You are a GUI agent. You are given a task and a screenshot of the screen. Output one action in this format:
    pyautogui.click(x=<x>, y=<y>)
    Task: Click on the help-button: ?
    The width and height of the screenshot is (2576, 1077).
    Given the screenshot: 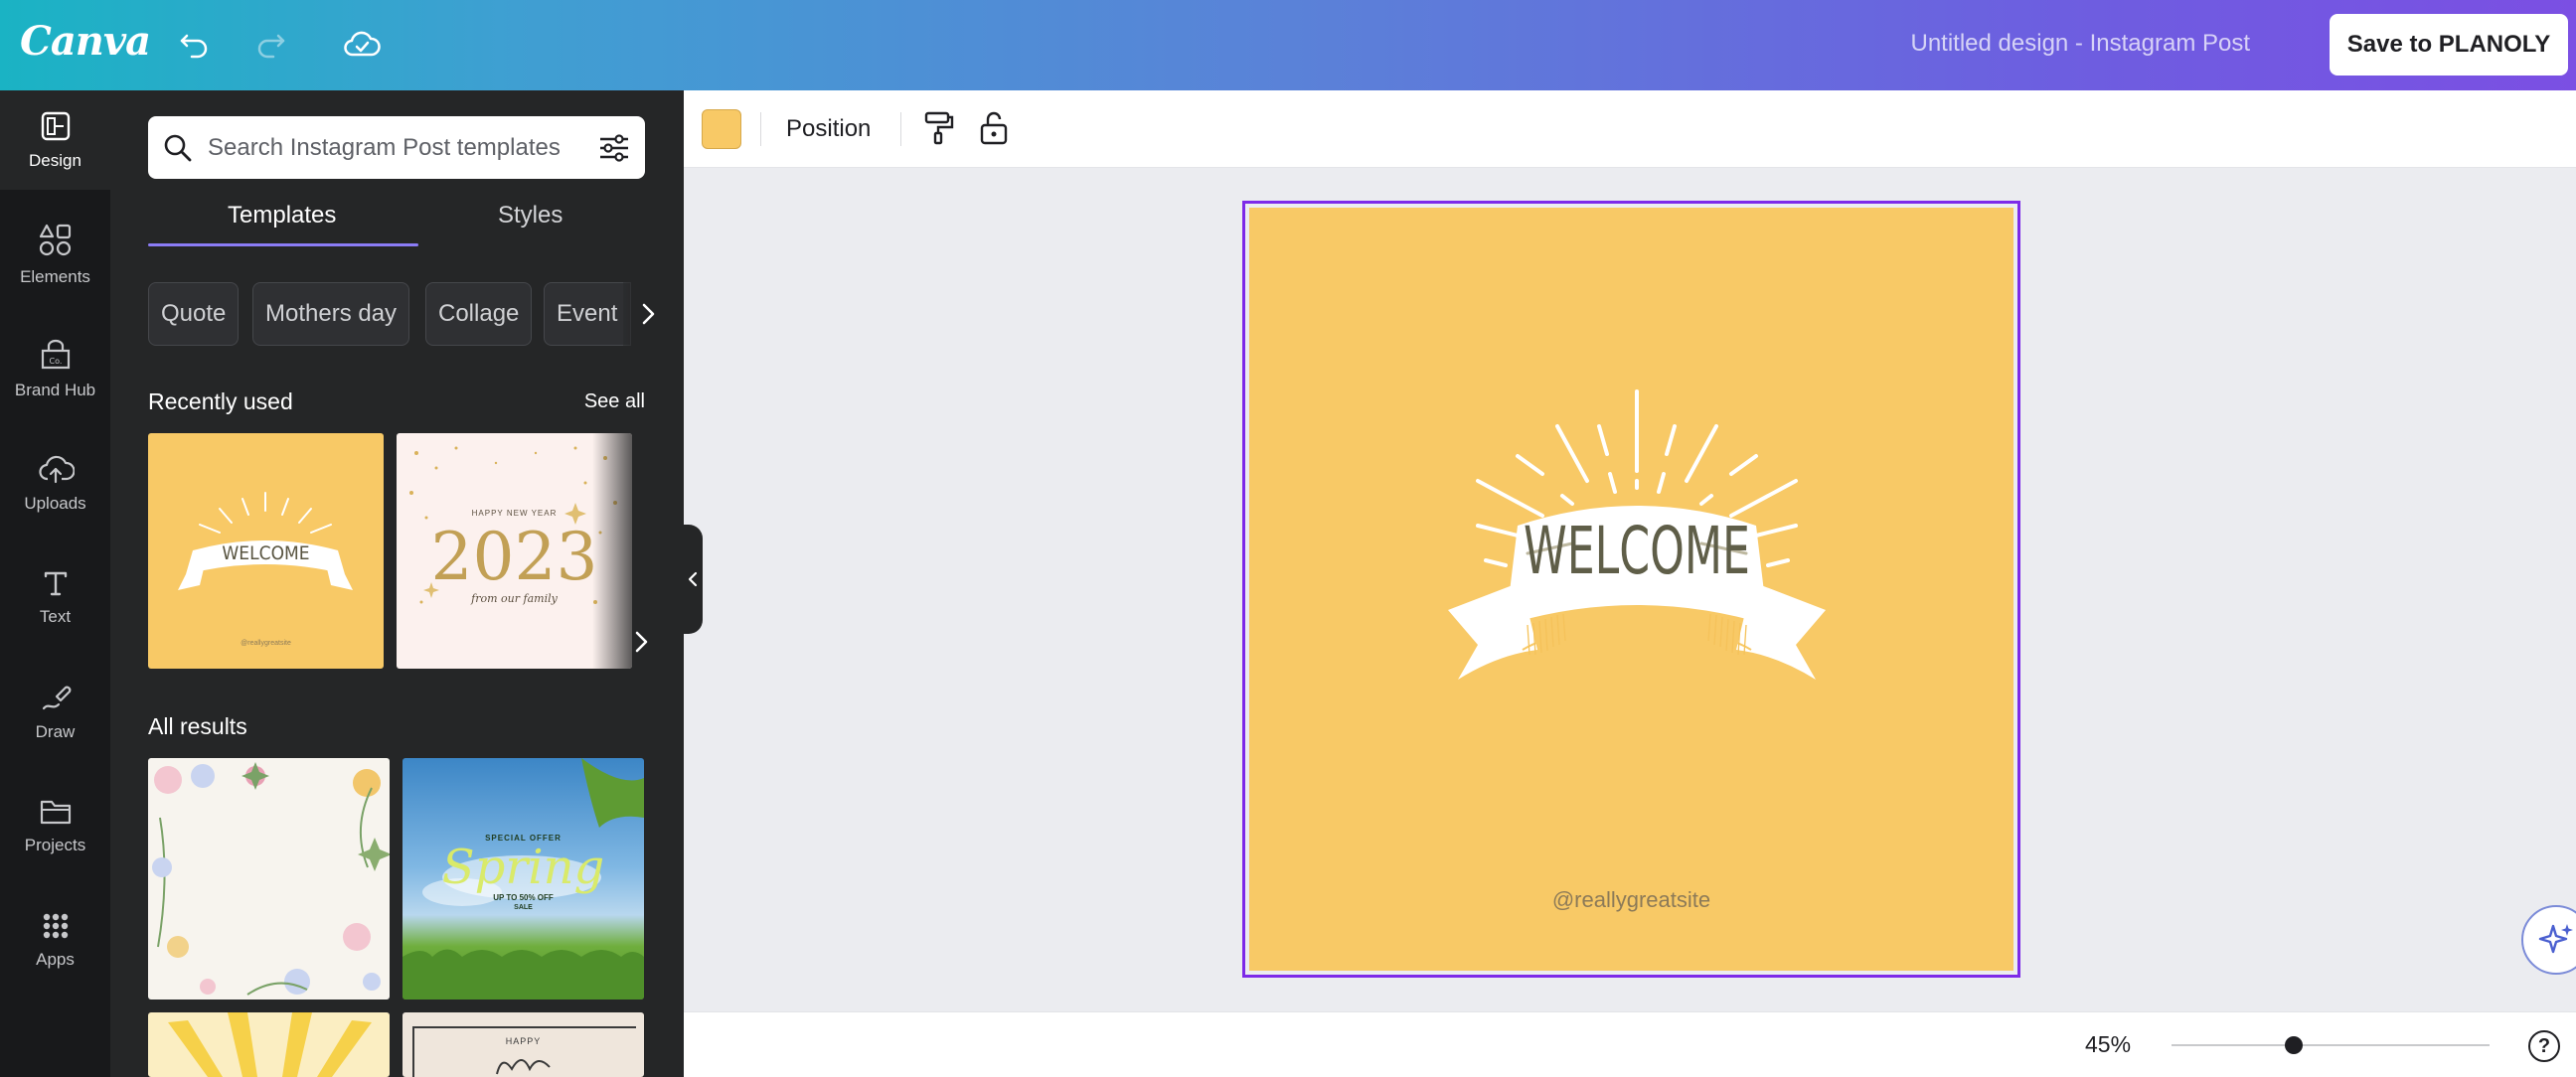 What is the action you would take?
    pyautogui.click(x=2544, y=1046)
    